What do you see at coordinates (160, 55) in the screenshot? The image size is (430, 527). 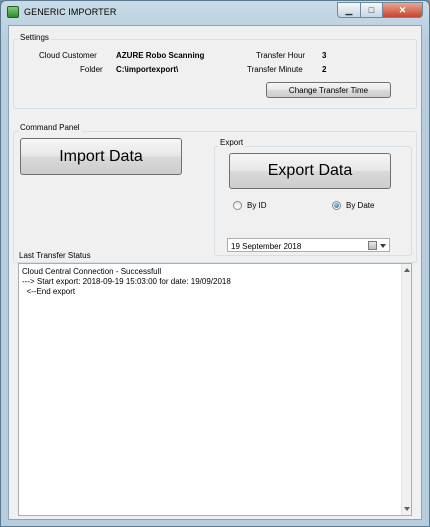 I see `cloud-customer-value: AZURE Robo Scanning` at bounding box center [160, 55].